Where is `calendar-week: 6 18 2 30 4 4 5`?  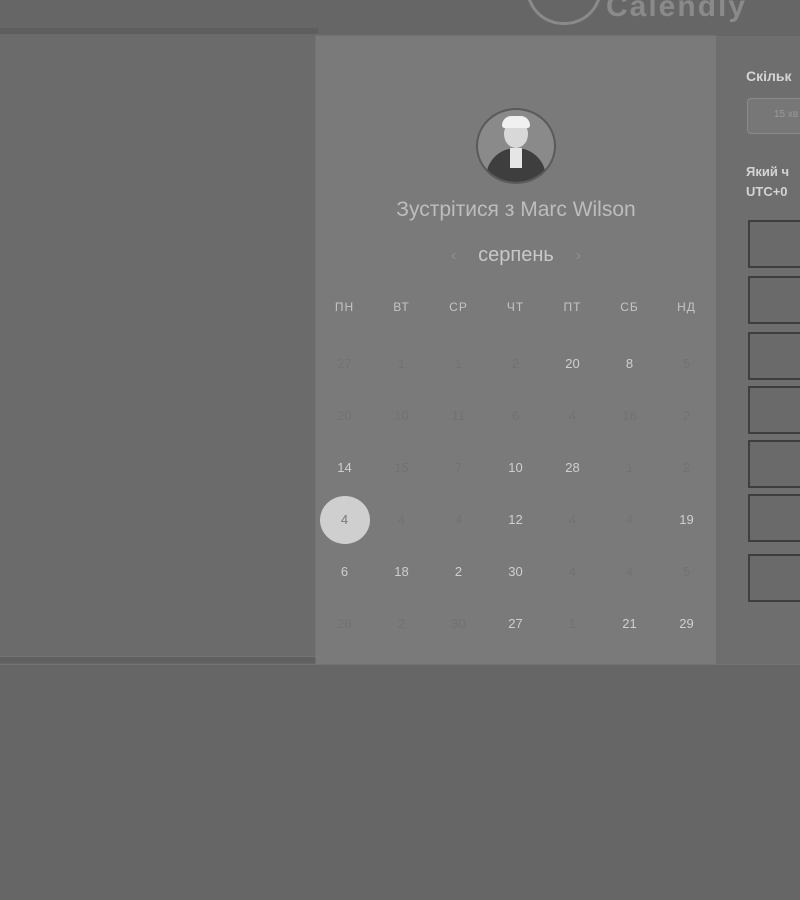
calendar-week: 6 18 2 30 4 4 5 is located at coordinates (516, 586).